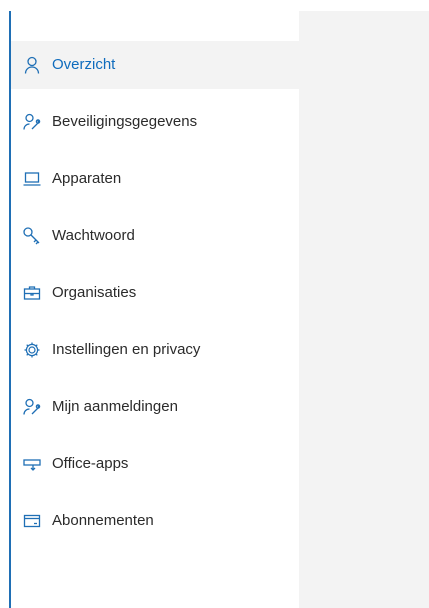  What do you see at coordinates (155, 293) in the screenshot?
I see `sidebar-item-organisaties: Organisaties` at bounding box center [155, 293].